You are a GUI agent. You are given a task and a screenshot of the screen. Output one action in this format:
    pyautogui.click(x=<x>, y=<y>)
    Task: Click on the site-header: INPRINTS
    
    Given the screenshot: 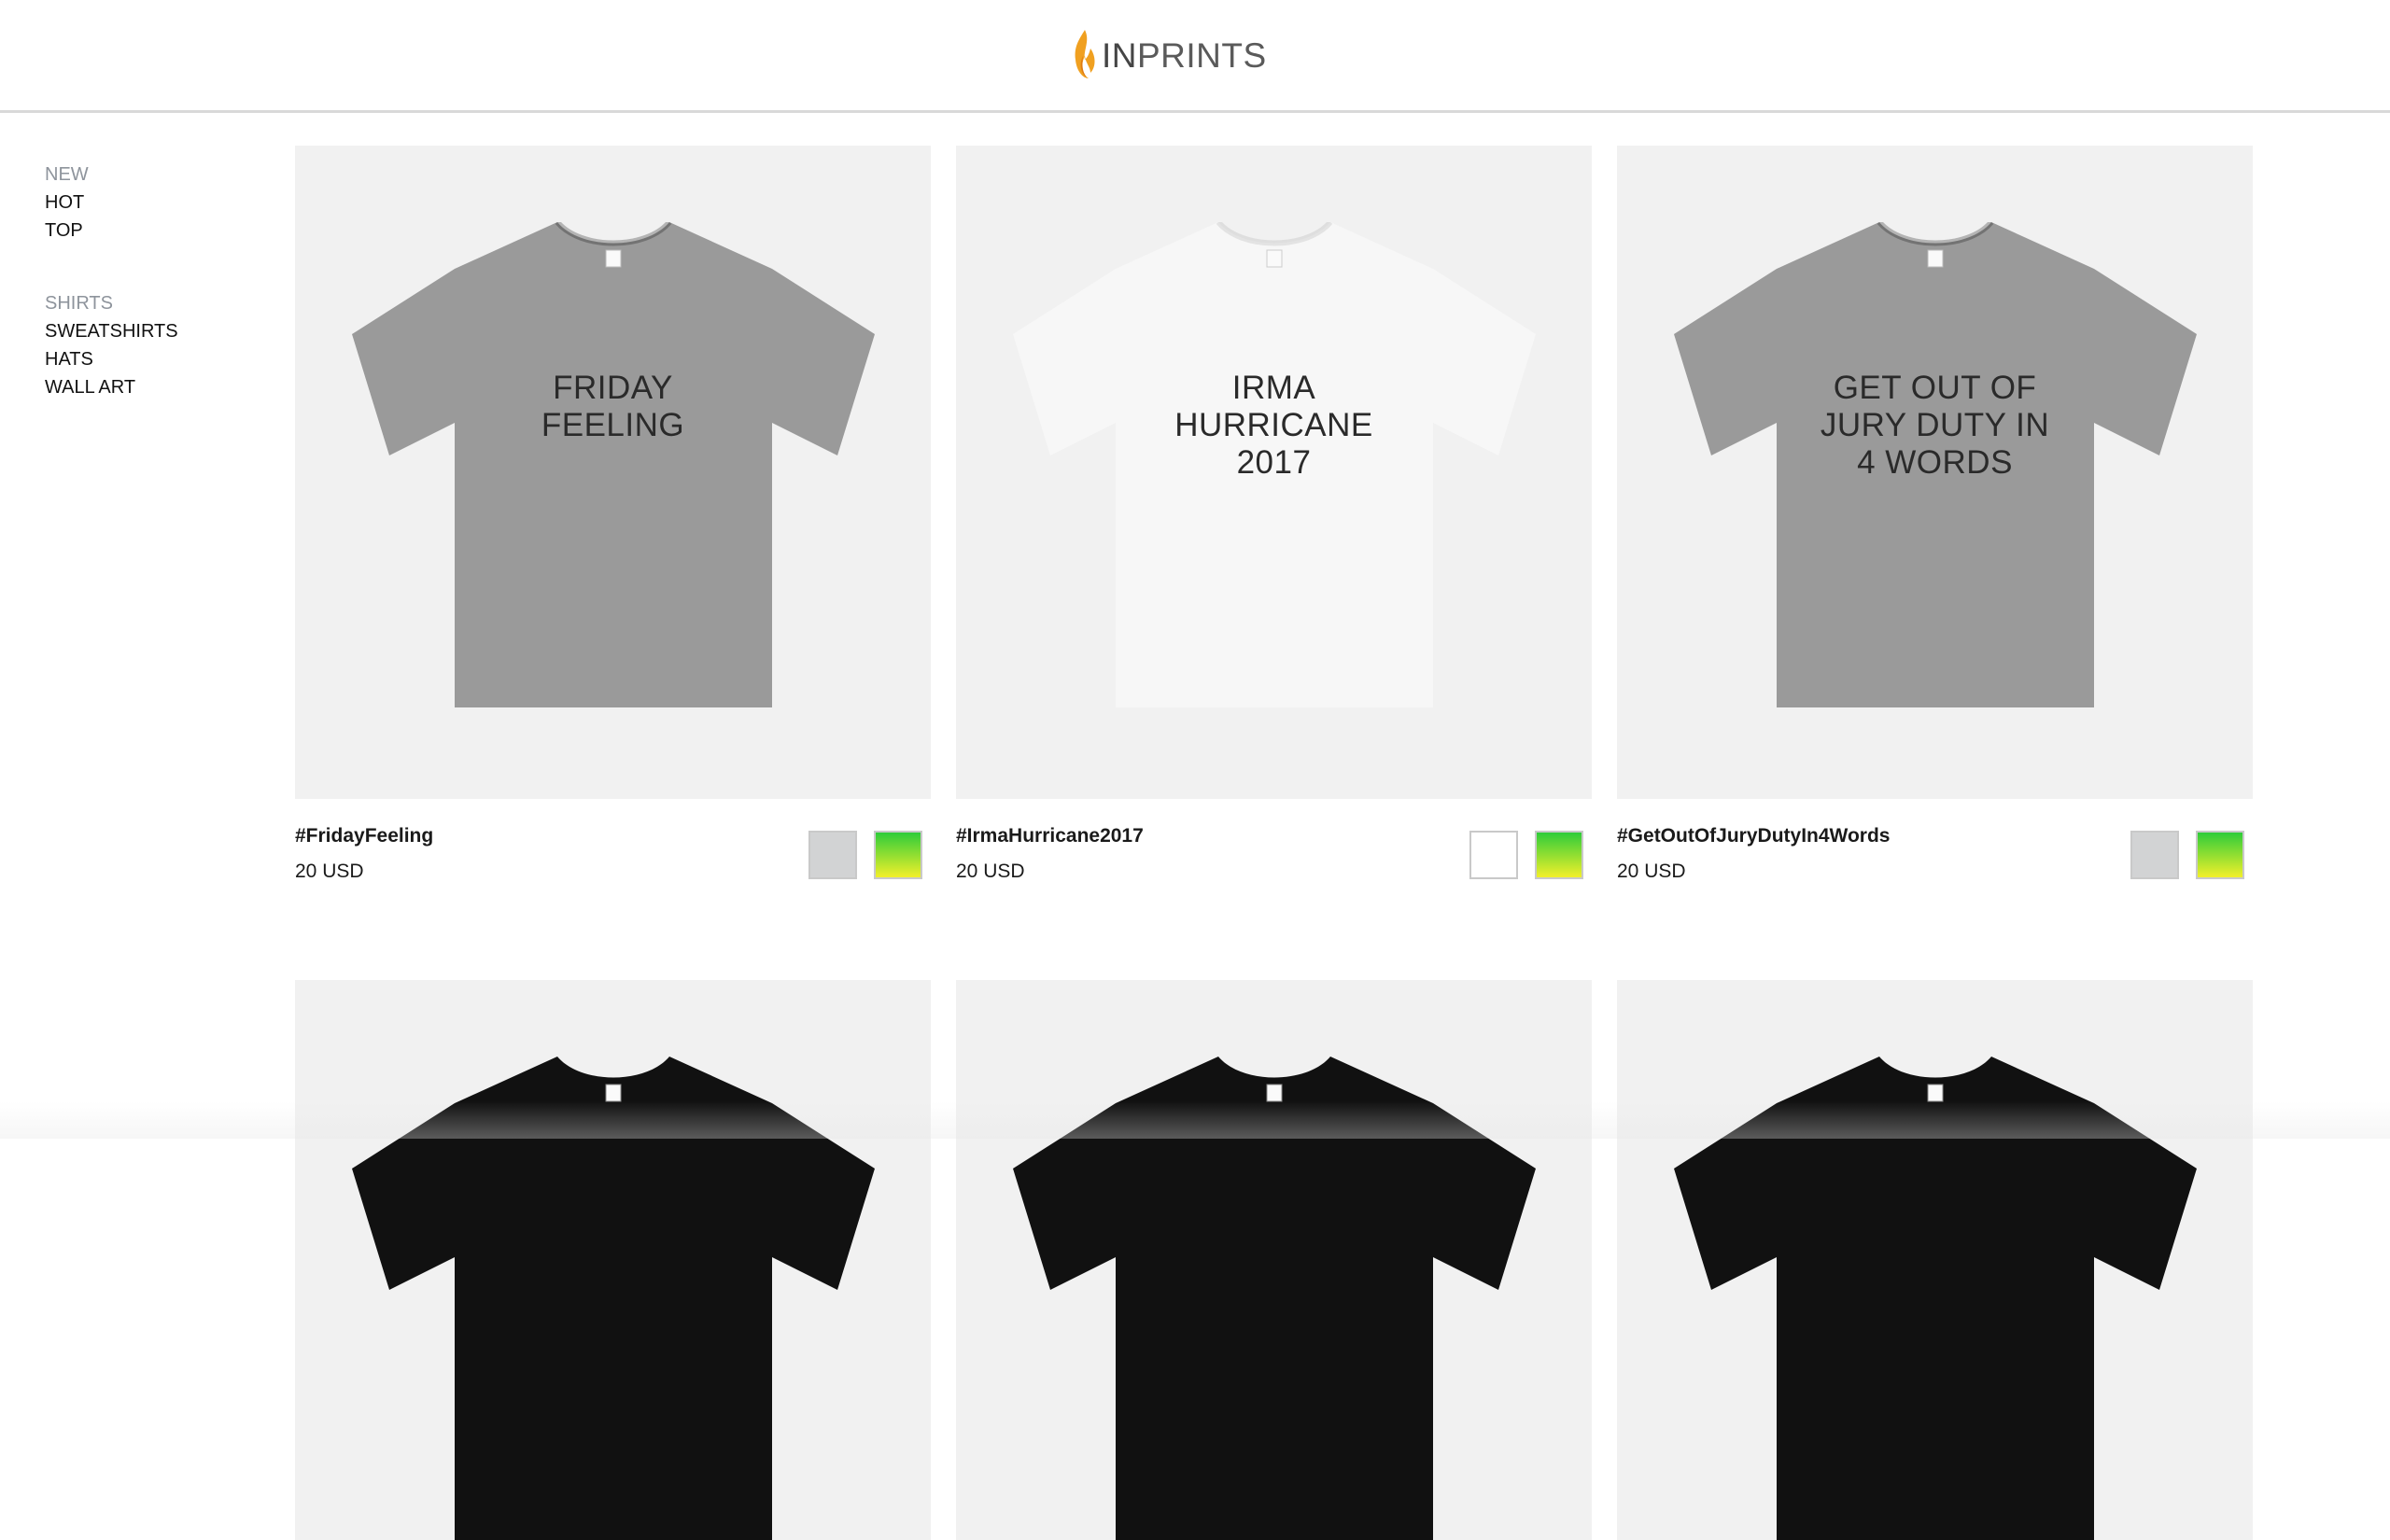 What is the action you would take?
    pyautogui.click(x=1195, y=56)
    